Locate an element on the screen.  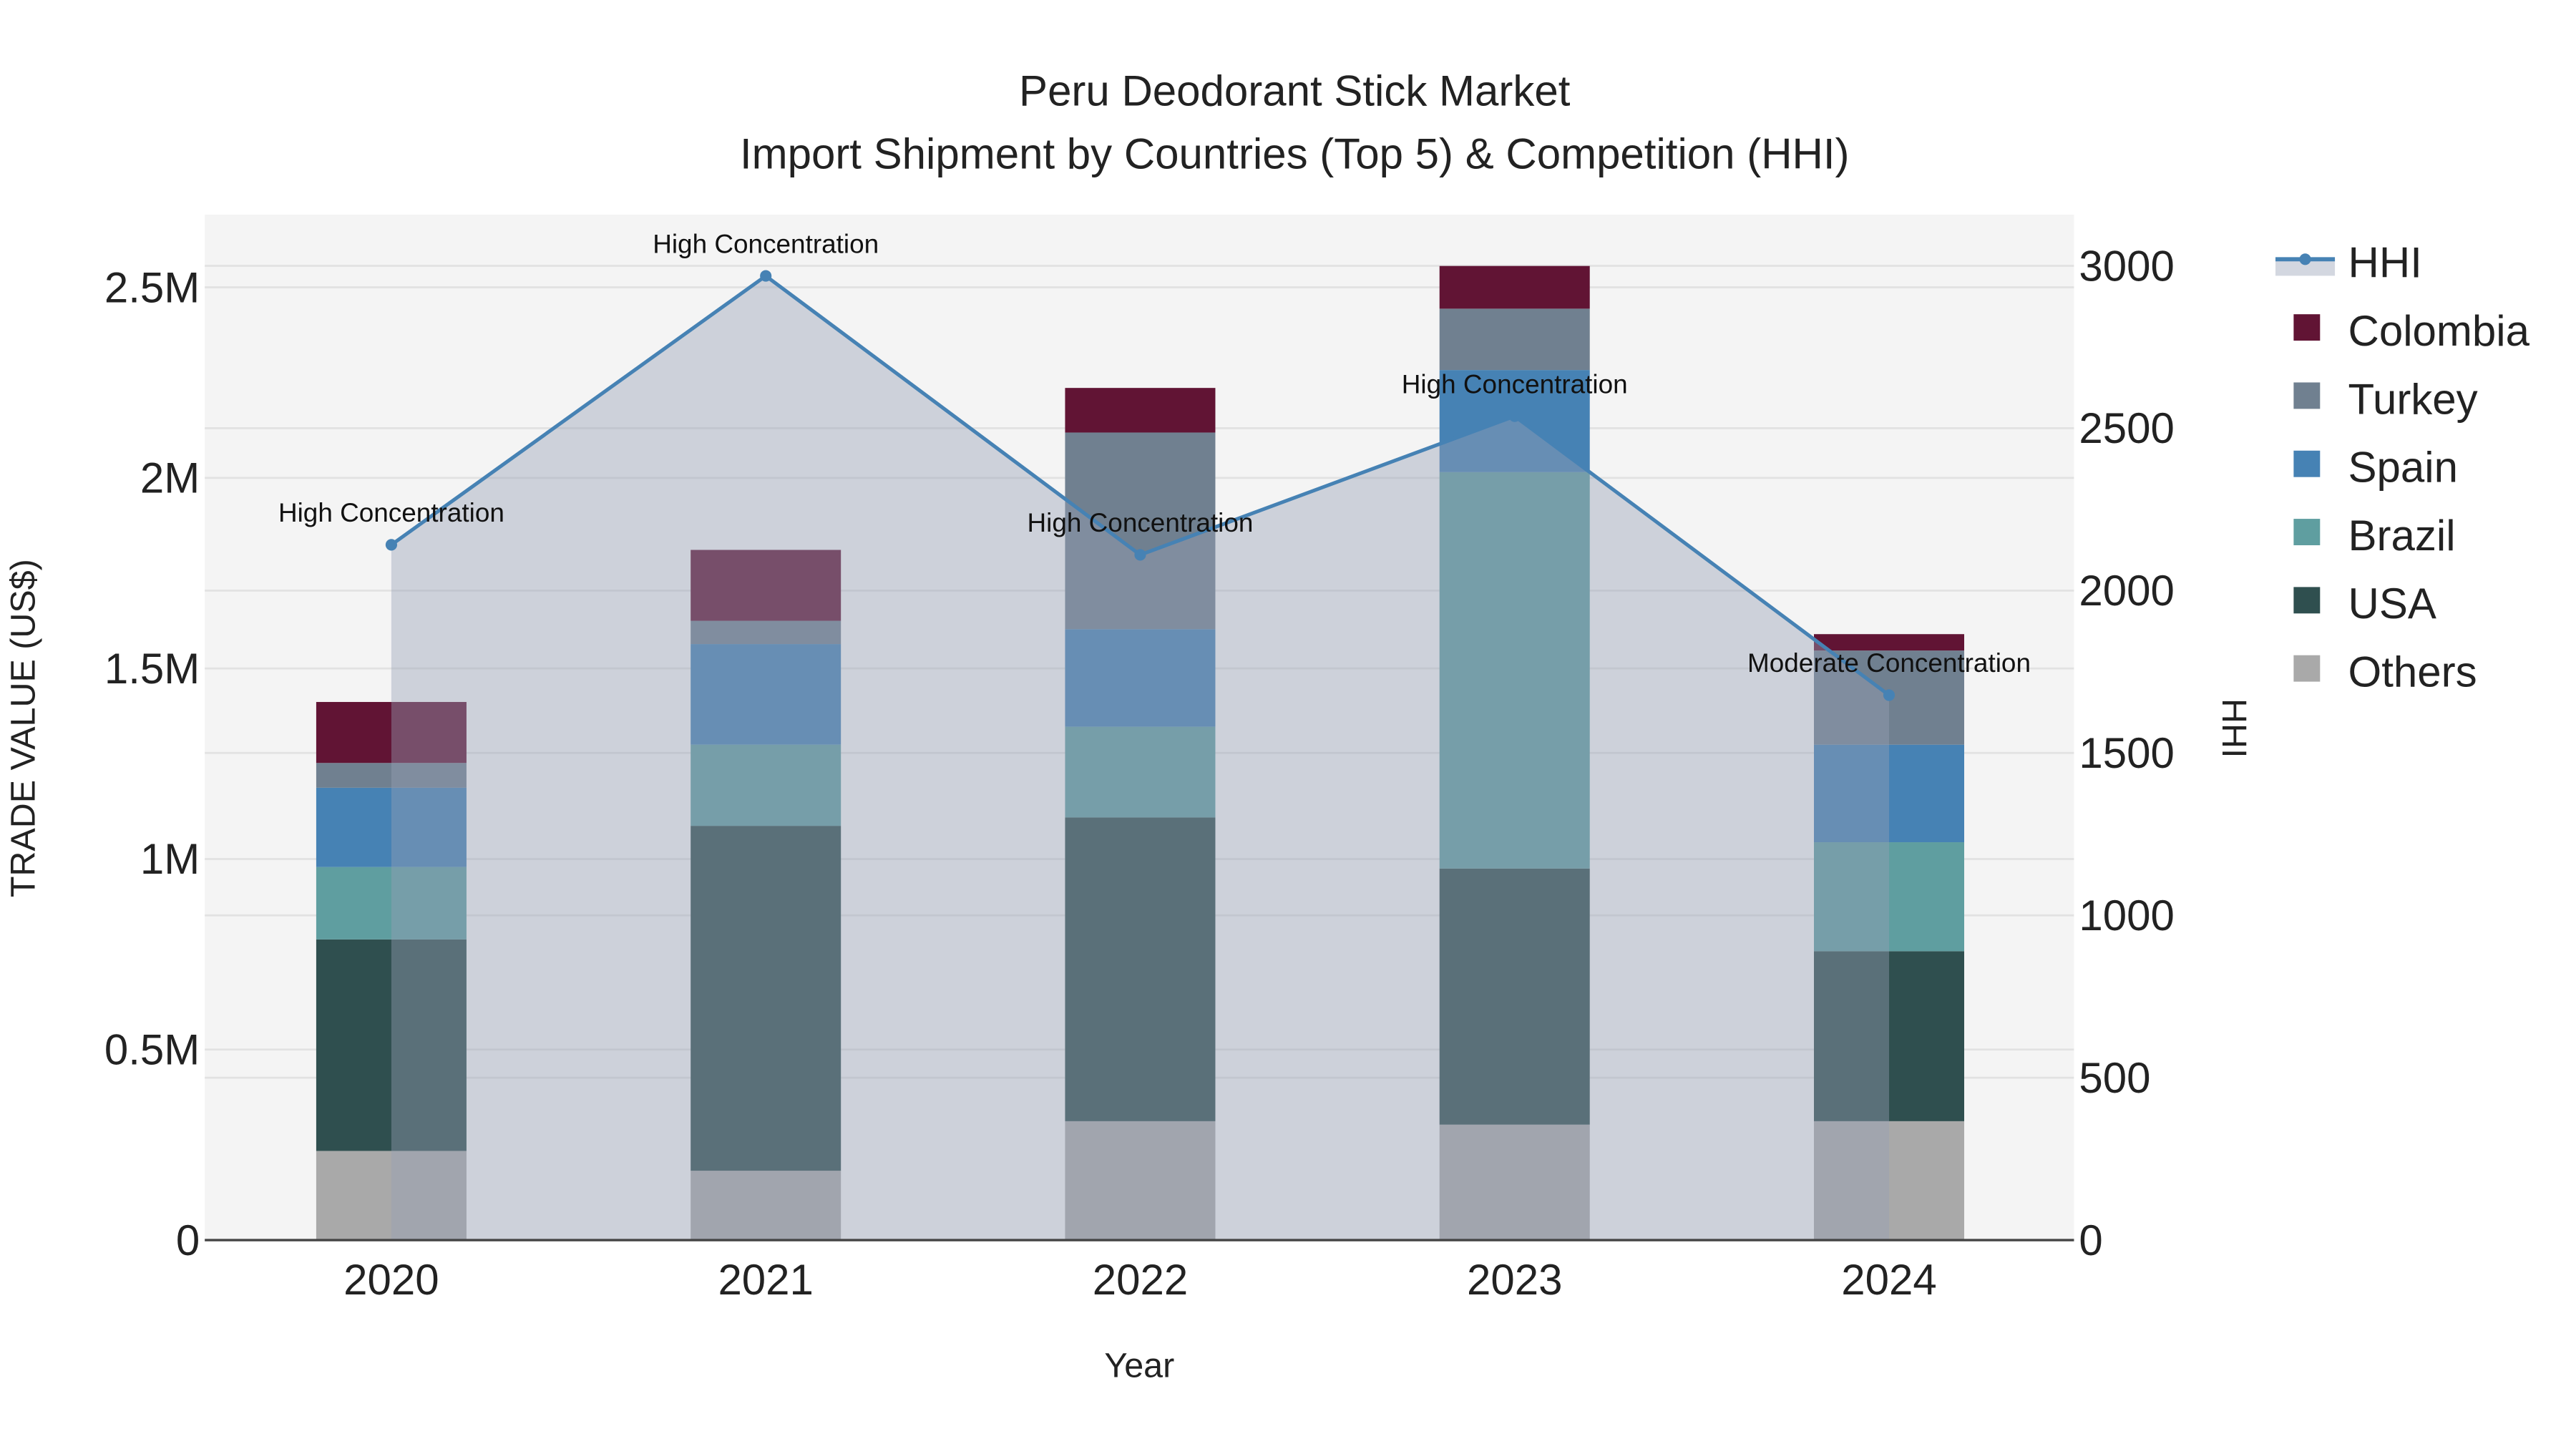
hhi-point-2020 is located at coordinates (391, 545).